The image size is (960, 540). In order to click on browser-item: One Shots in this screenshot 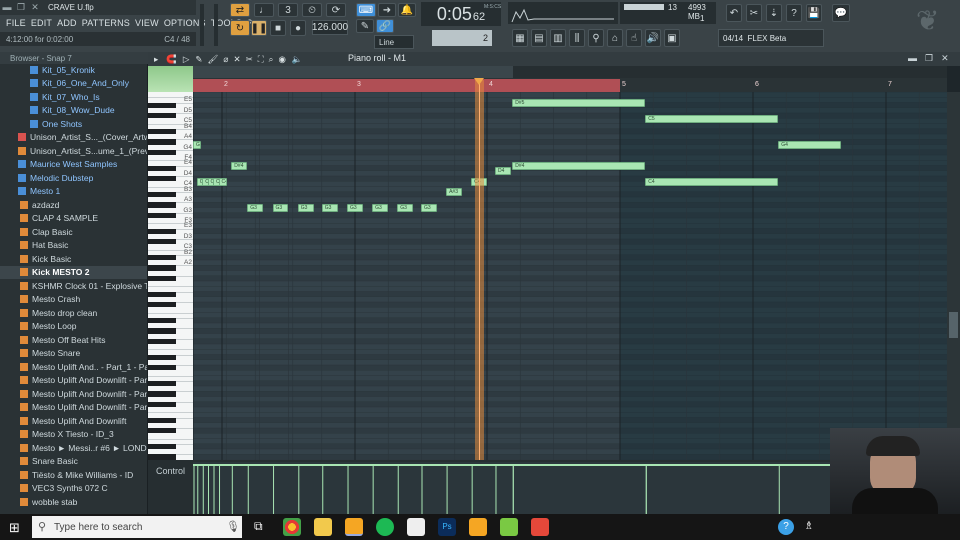, I will do `click(73, 124)`.